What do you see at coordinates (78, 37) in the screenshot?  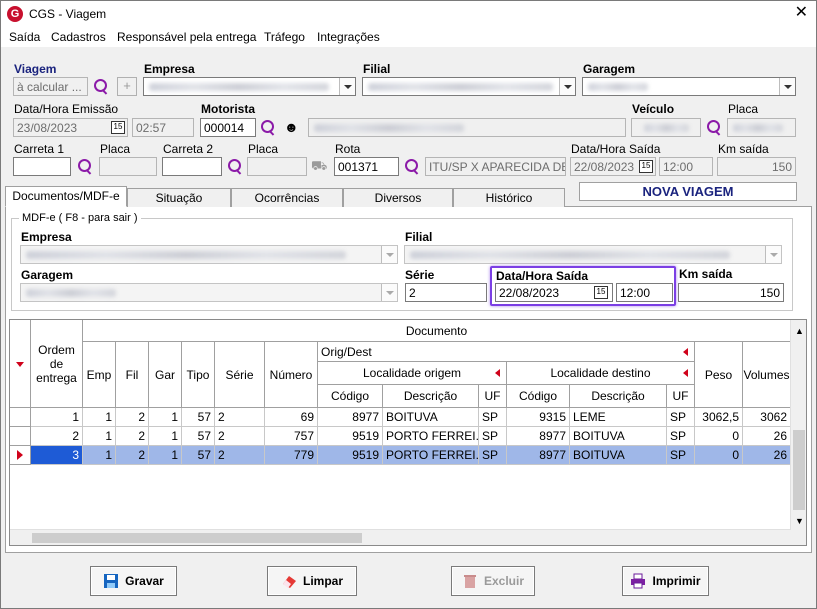 I see `menu-cadastros: Cadastros` at bounding box center [78, 37].